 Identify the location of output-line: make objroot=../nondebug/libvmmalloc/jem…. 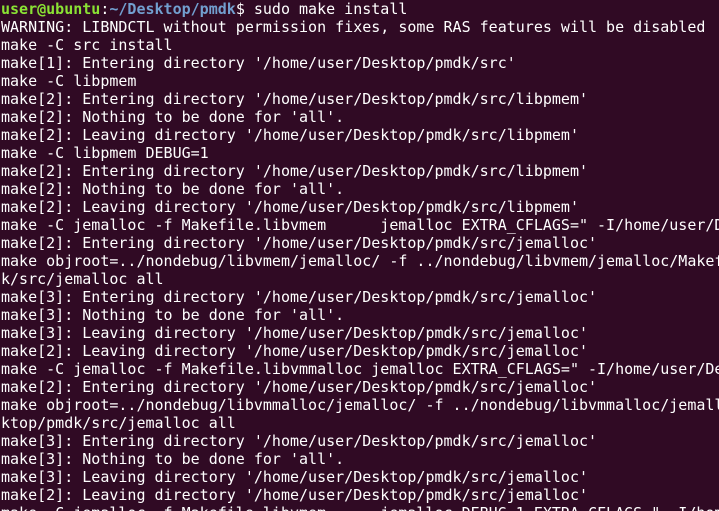
(360, 405).